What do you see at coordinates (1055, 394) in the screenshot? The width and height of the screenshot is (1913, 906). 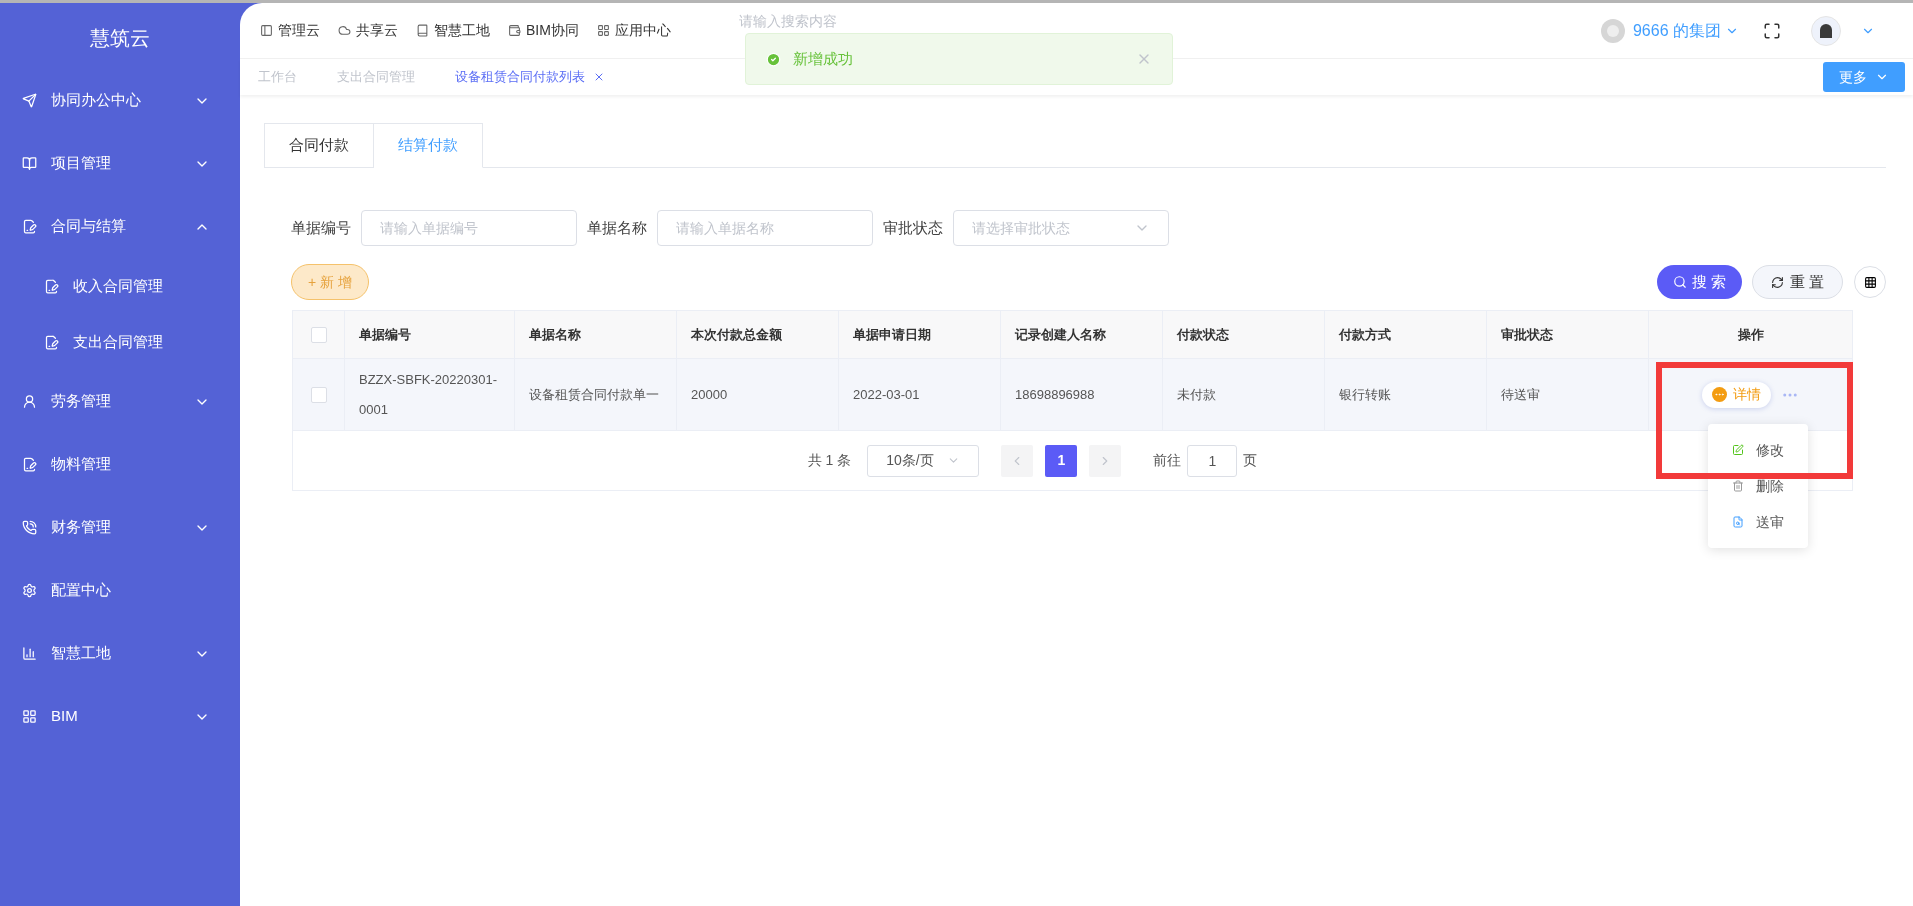 I see `table-cell-text: 18698896988` at bounding box center [1055, 394].